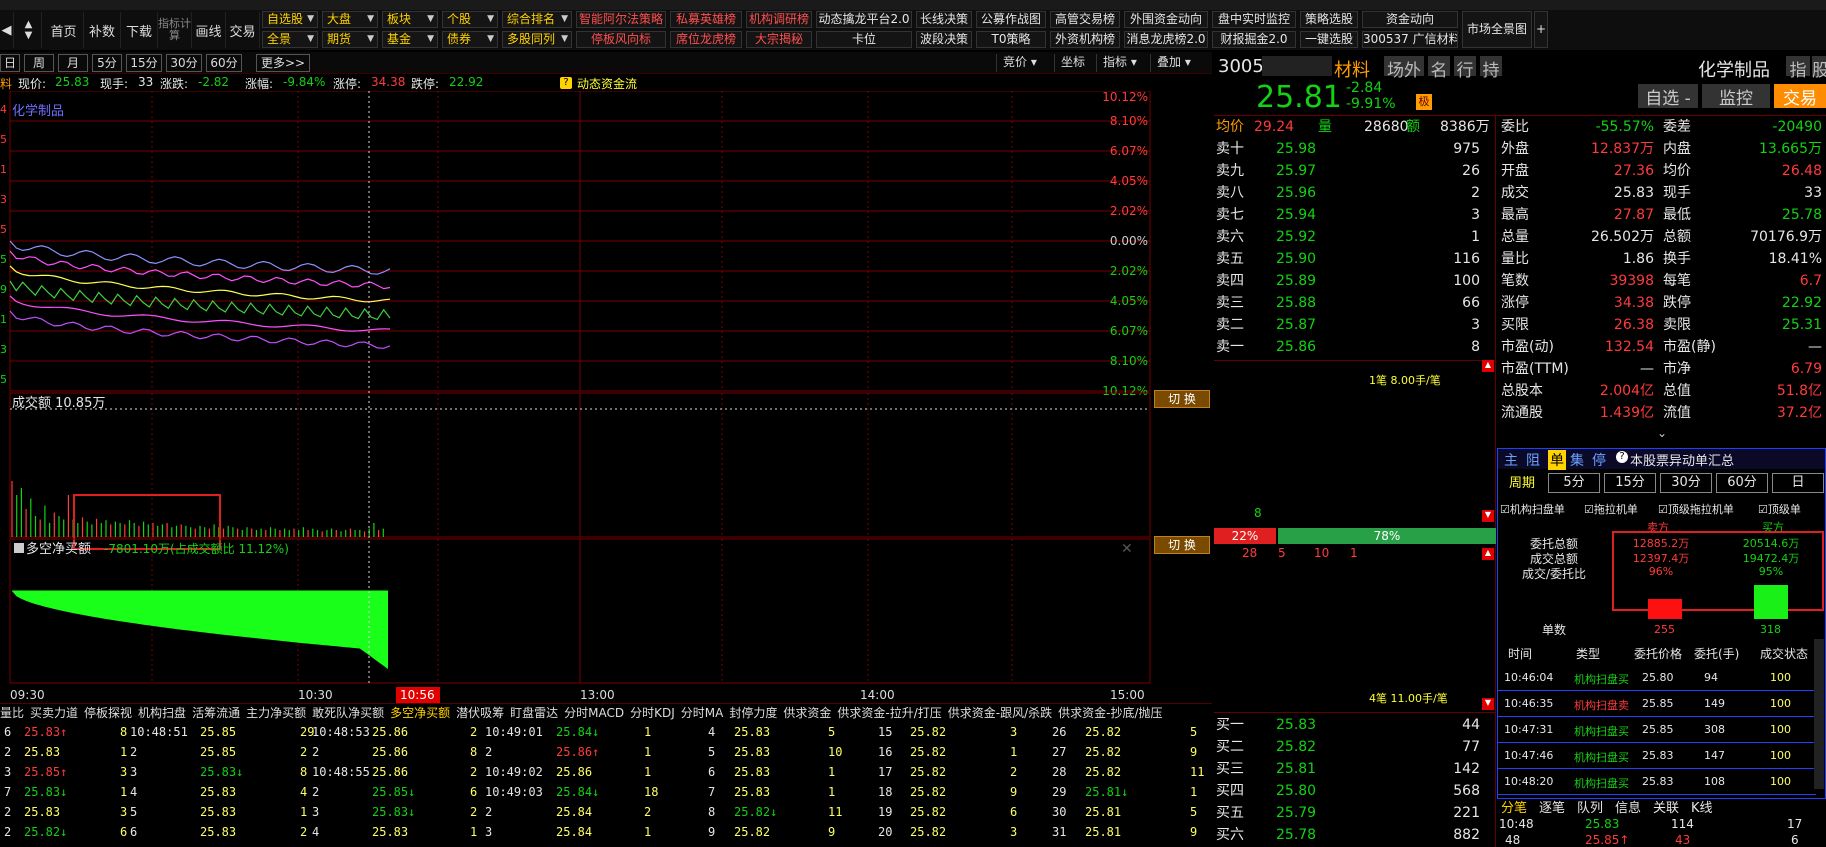 Image resolution: width=1826 pixels, height=847 pixels. I want to click on quick-stock-shortcut: 300537 广信材料, so click(1410, 39).